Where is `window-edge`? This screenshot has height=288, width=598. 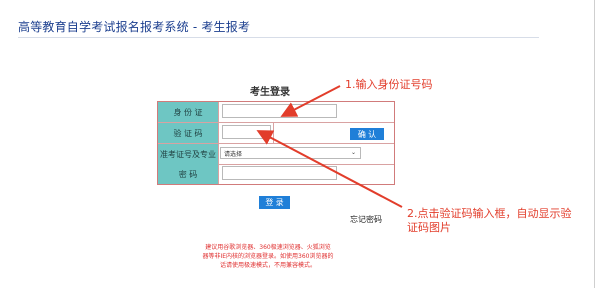 window-edge is located at coordinates (594, 144).